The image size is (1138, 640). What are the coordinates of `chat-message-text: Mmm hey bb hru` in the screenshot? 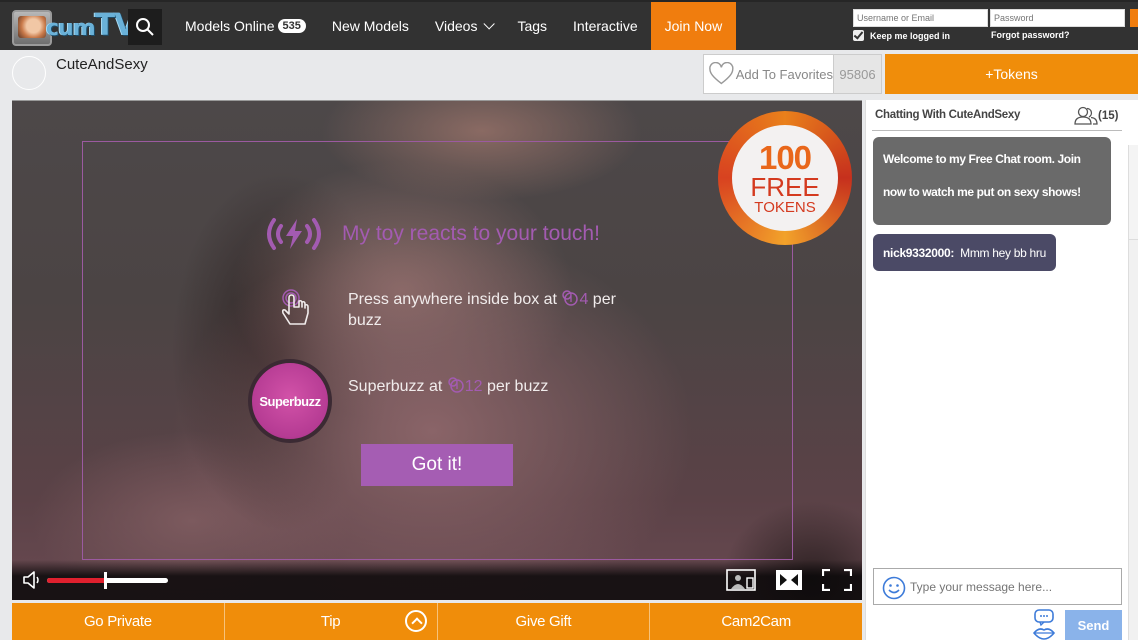 It's located at (1003, 252).